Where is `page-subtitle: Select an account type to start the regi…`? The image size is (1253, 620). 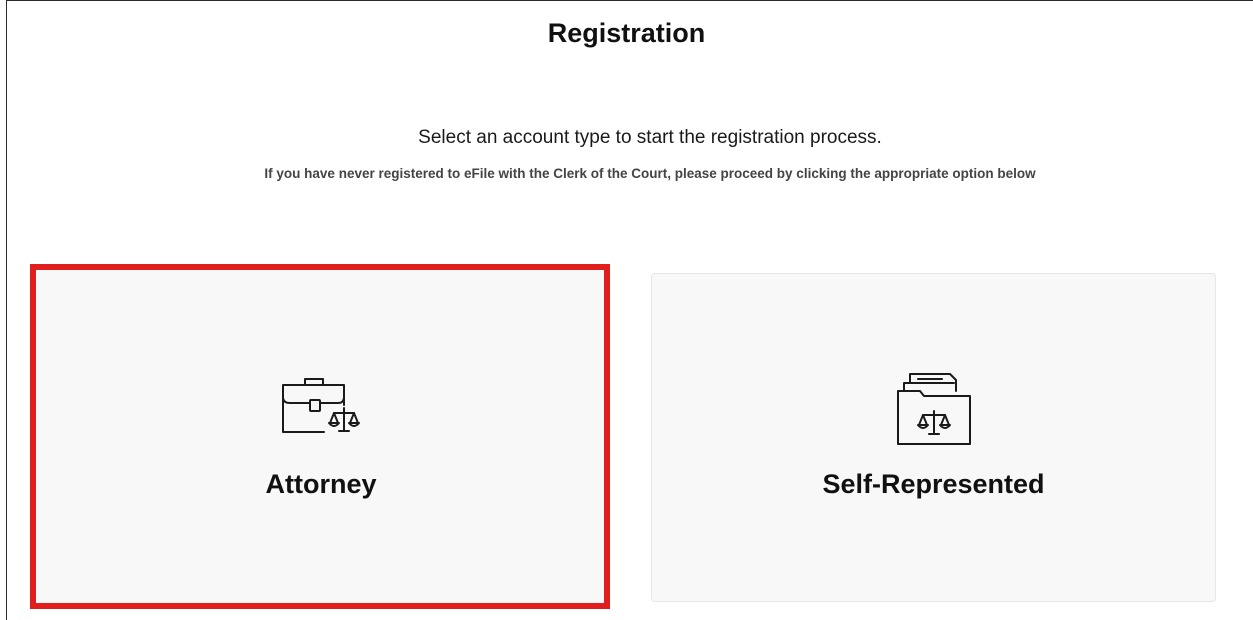
page-subtitle: Select an account type to start the regi… is located at coordinates (650, 137).